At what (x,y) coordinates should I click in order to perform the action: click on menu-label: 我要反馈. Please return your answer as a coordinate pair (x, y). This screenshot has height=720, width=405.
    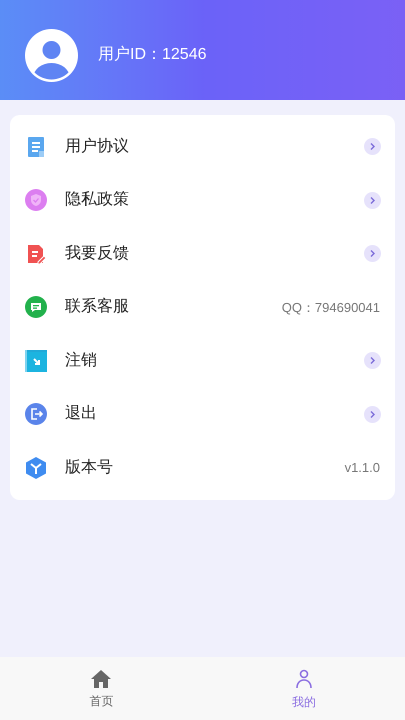
    Looking at the image, I should click on (97, 254).